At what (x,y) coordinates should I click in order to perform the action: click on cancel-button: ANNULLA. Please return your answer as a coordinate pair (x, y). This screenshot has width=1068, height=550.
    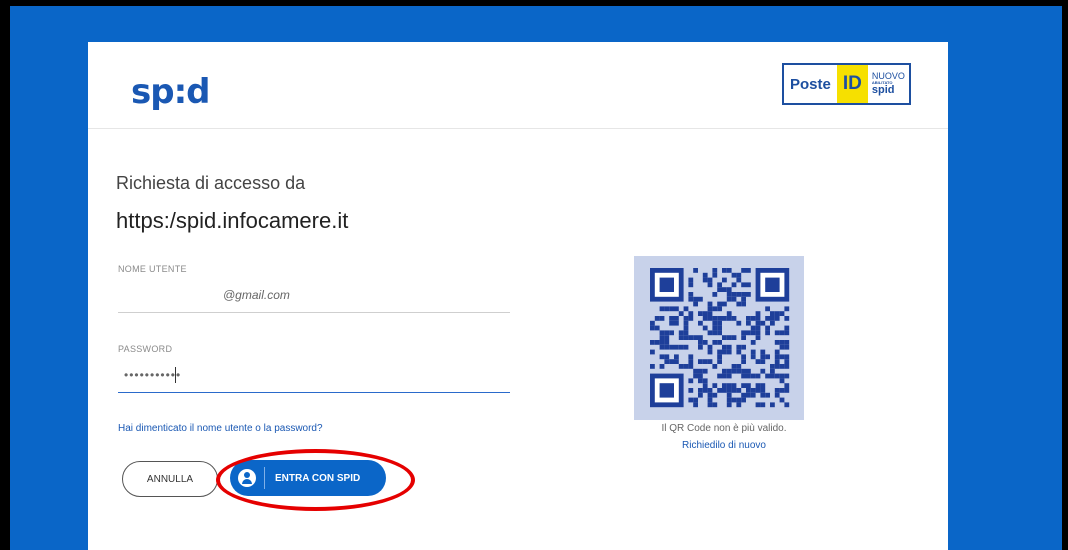
    Looking at the image, I should click on (170, 479).